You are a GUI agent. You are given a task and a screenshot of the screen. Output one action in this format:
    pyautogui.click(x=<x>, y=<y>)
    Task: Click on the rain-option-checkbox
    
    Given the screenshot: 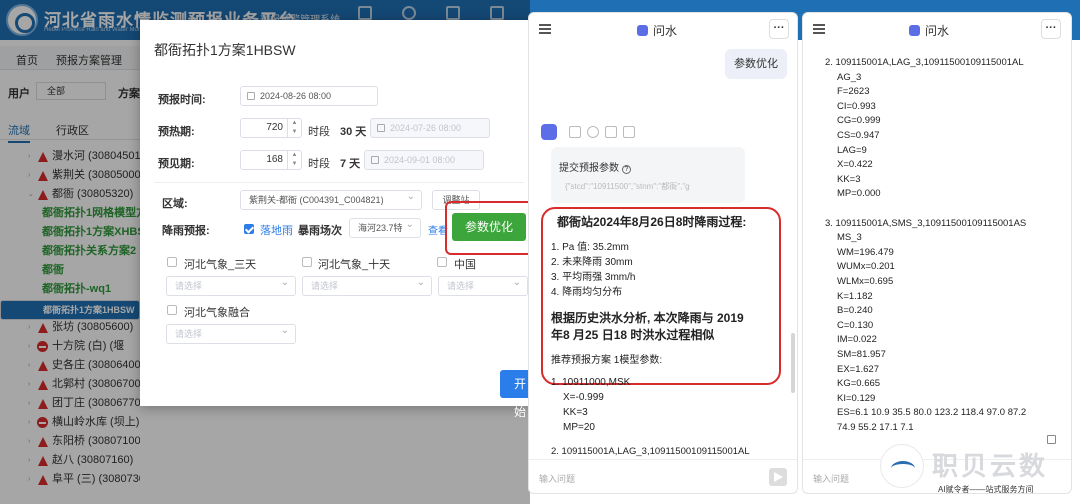 What is the action you would take?
    pyautogui.click(x=249, y=229)
    